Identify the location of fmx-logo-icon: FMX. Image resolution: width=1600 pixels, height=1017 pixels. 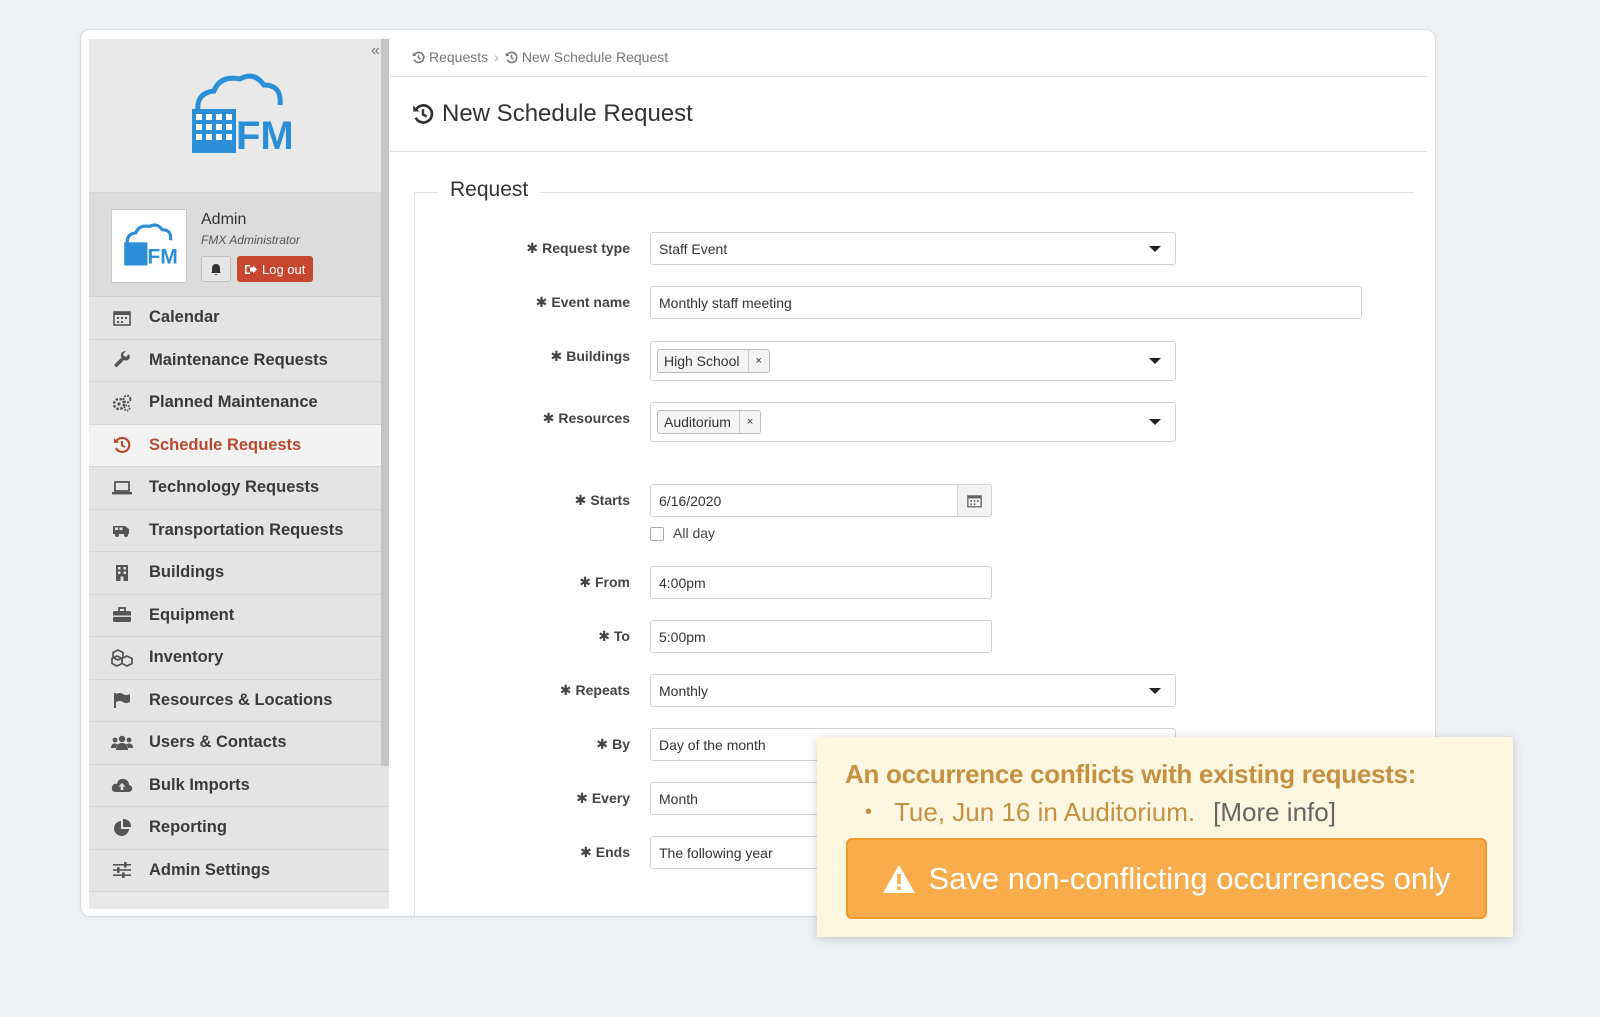
(243, 115).